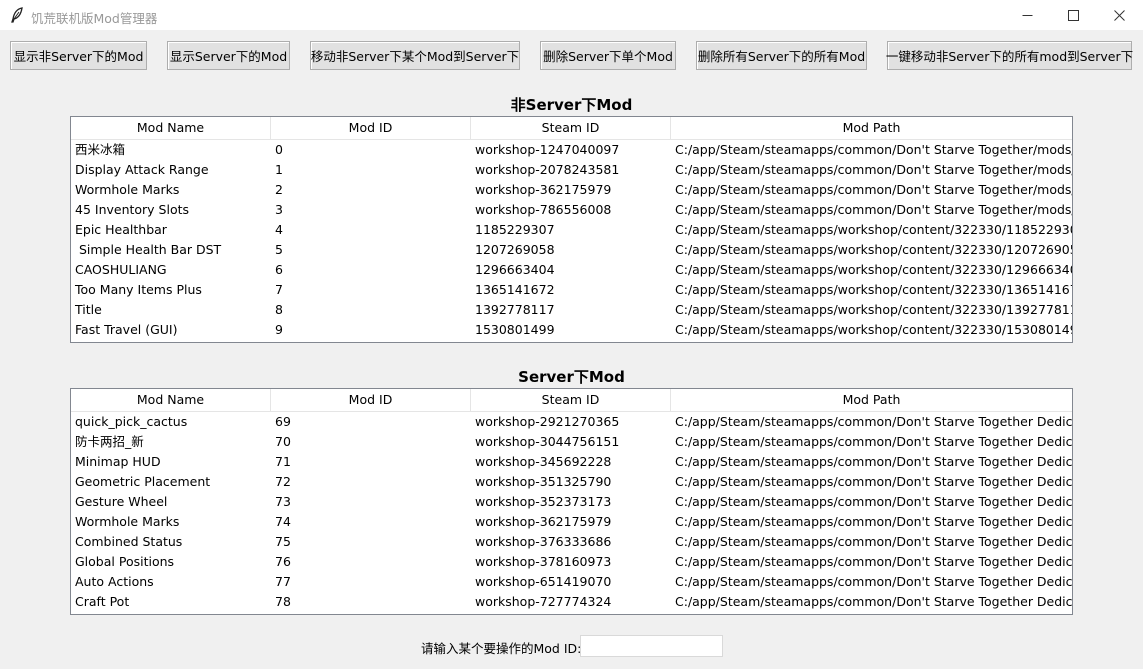 Image resolution: width=1143 pixels, height=669 pixels. Describe the element at coordinates (121, 269) in the screenshot. I see `table-cell: CAOSHULIANG` at that location.